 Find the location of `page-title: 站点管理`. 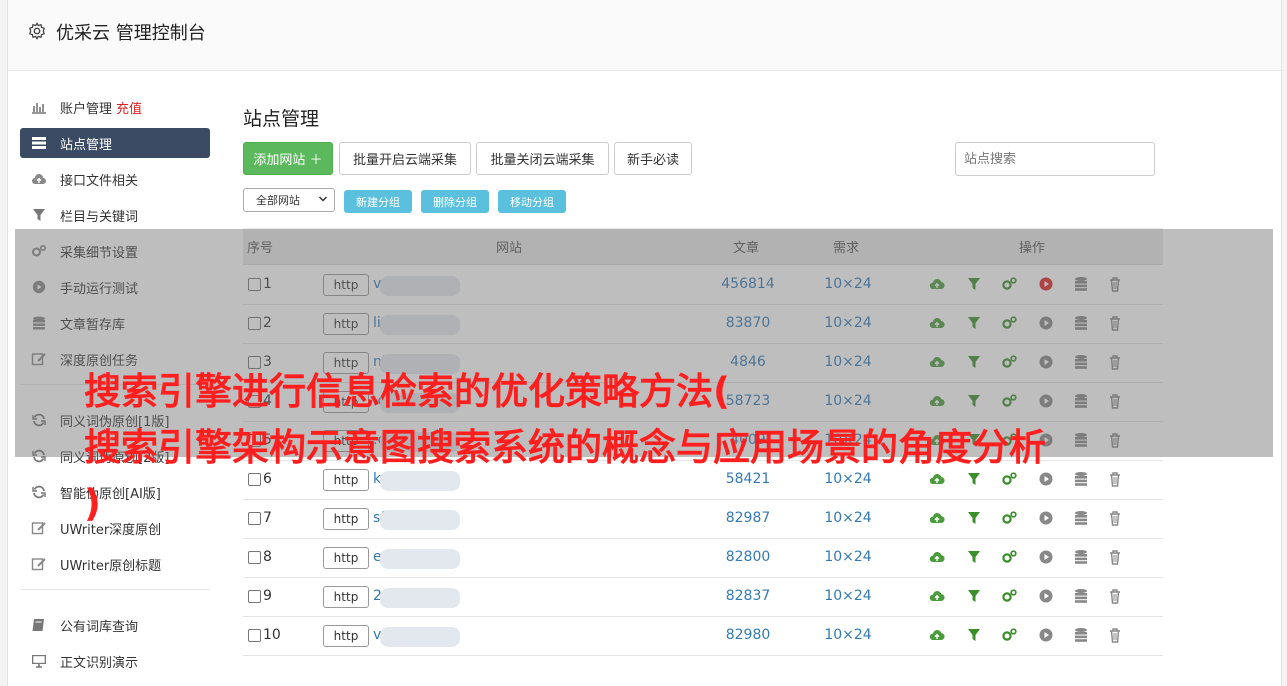

page-title: 站点管理 is located at coordinates (281, 119).